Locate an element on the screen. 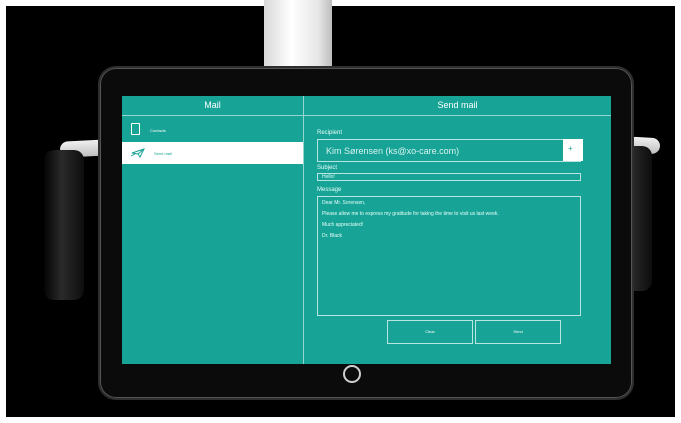  recipient-input: Kim Sørensen (ks@xo-care.com) is located at coordinates (449, 150).